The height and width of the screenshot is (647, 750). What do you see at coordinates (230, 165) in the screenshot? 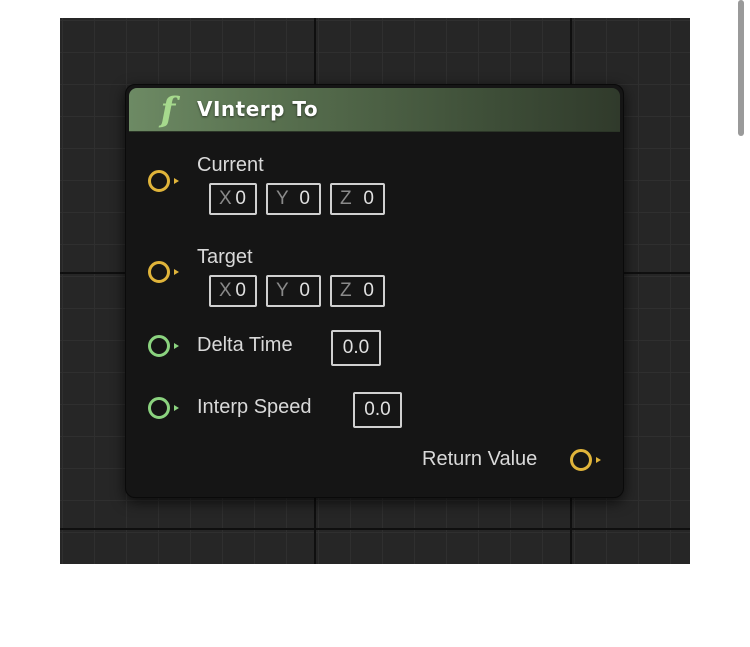
I see `current-label: Current` at bounding box center [230, 165].